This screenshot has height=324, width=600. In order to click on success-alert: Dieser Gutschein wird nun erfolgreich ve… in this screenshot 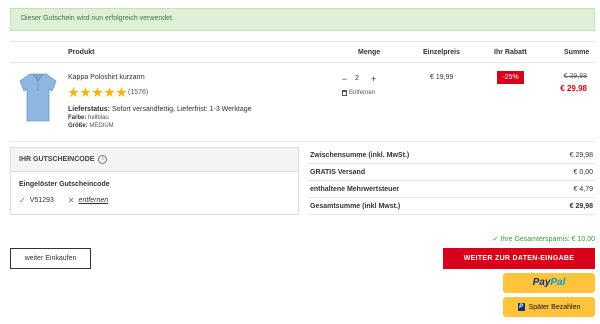, I will do `click(302, 19)`.